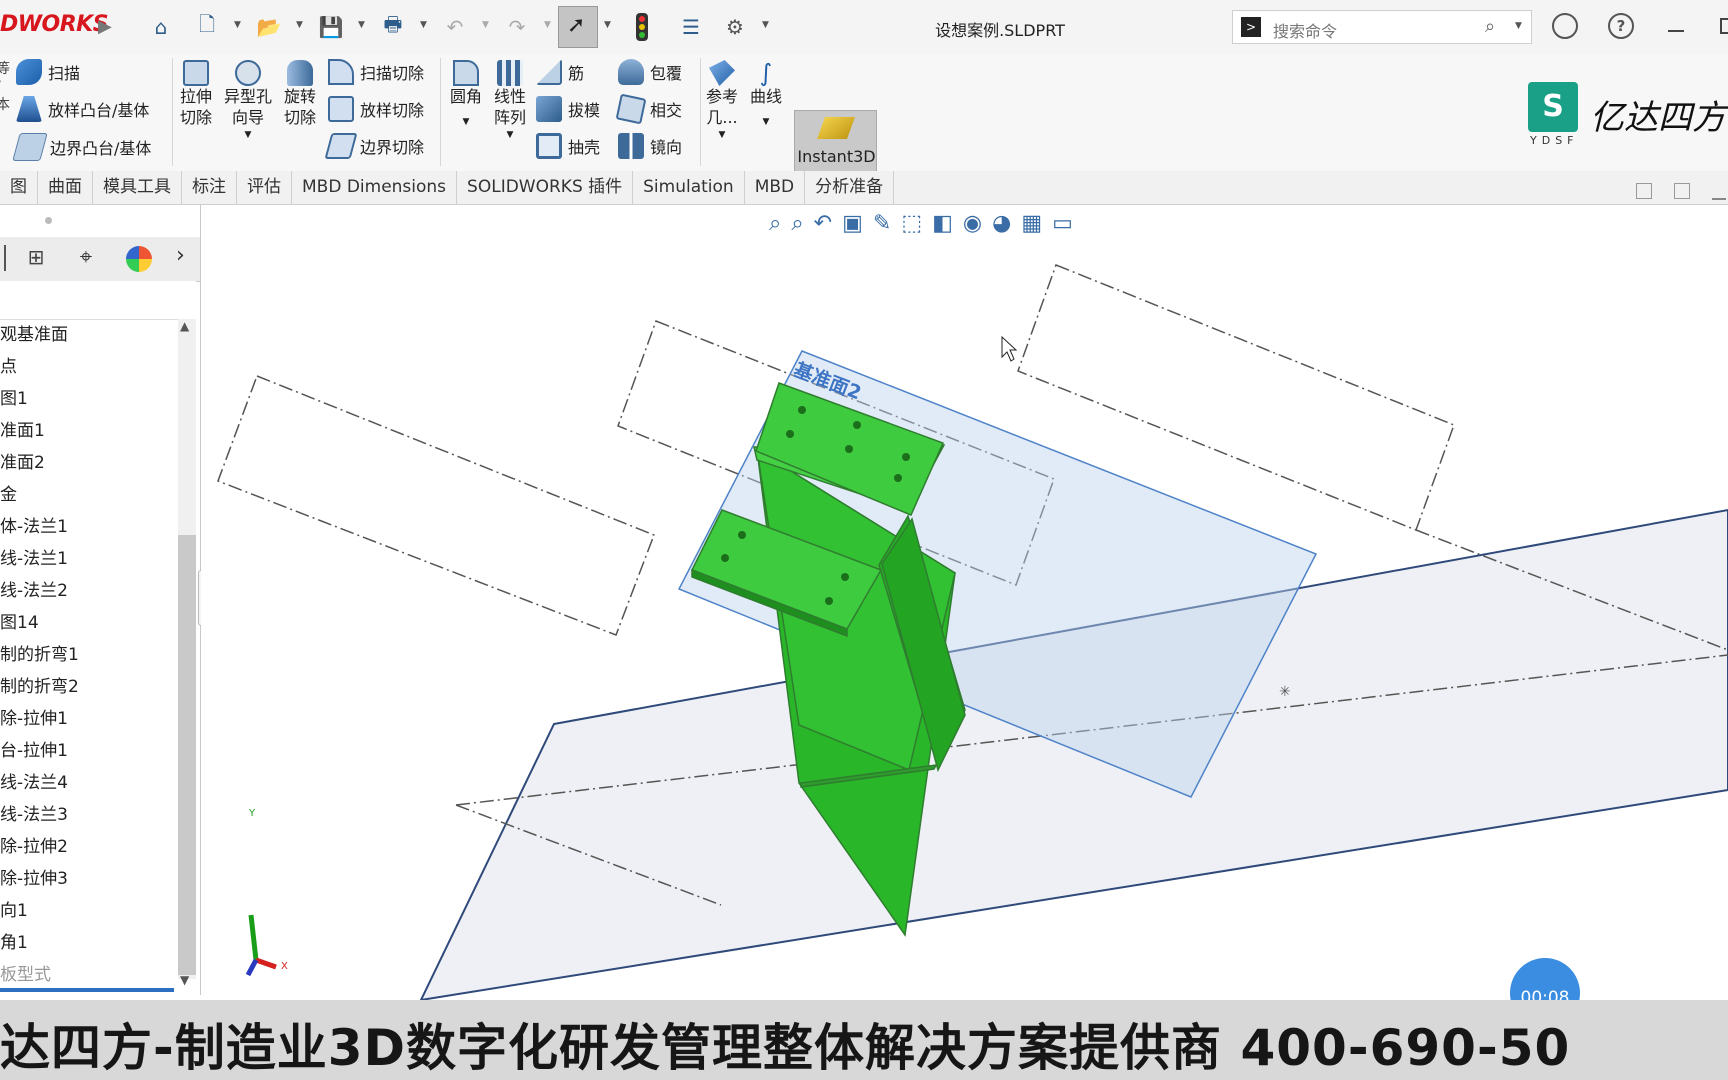 The height and width of the screenshot is (1080, 1728). Describe the element at coordinates (88, 911) in the screenshot. I see `feature-tree-item: 向1` at that location.